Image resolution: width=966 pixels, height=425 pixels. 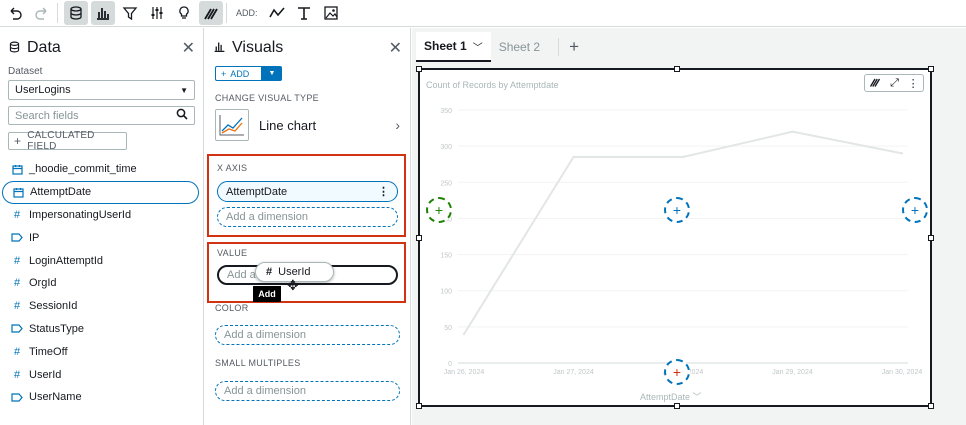 I want to click on field-item: # ImpersonatingUserId, so click(x=101, y=215).